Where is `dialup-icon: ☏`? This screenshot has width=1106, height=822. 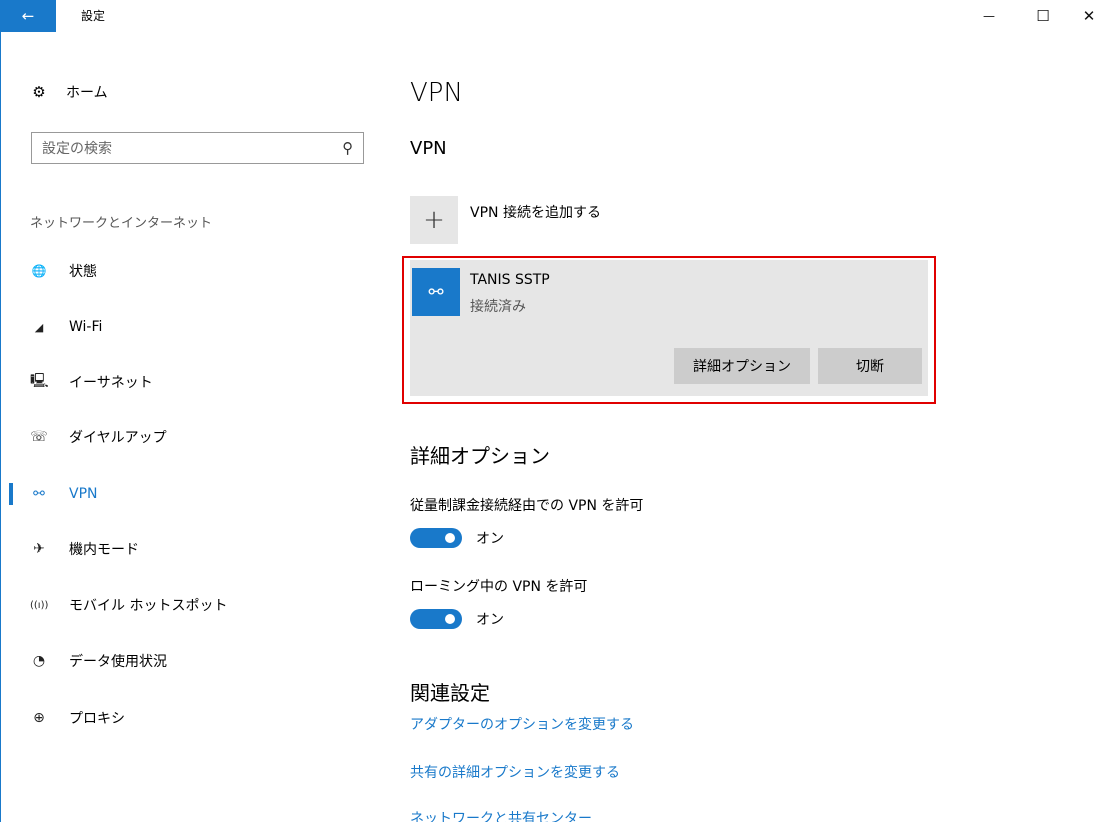
dialup-icon: ☏ is located at coordinates (39, 437).